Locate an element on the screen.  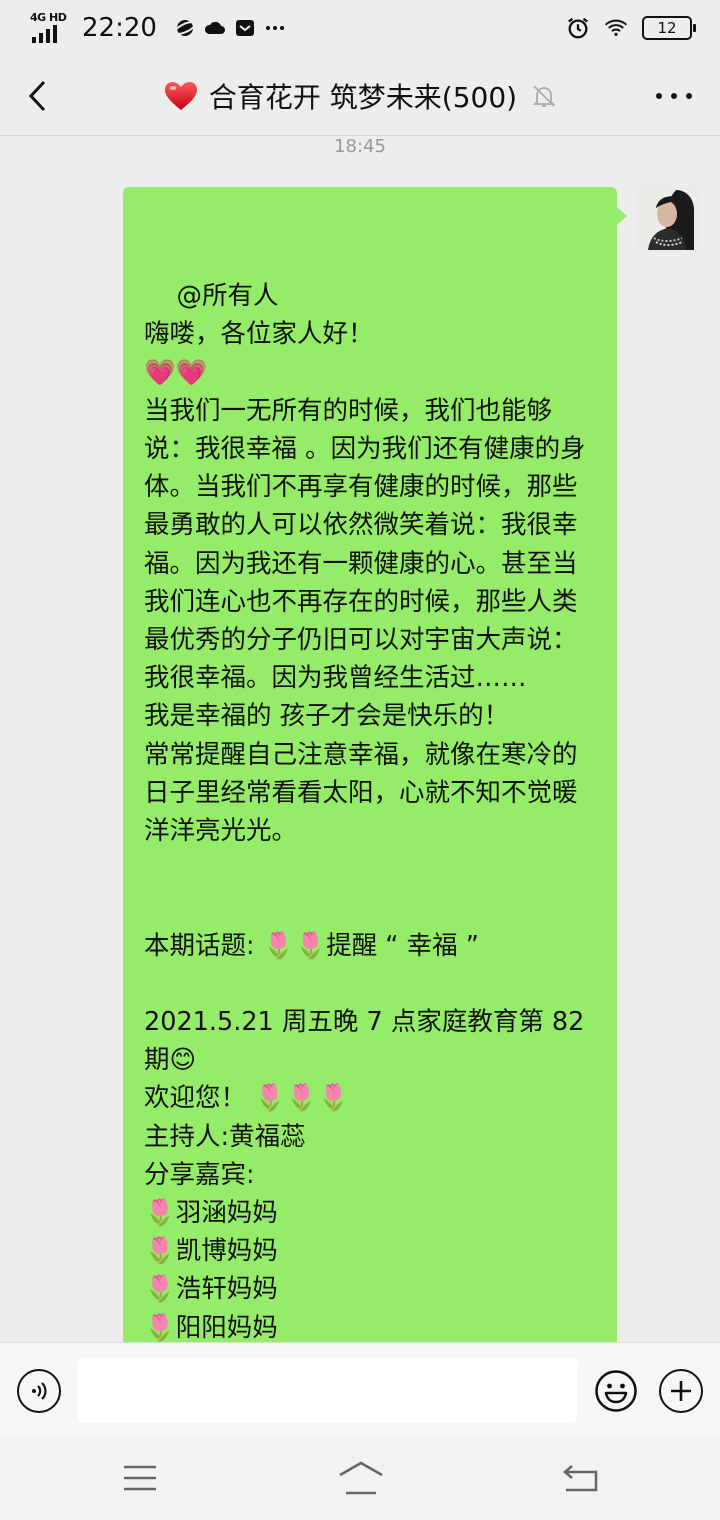
home-icon is located at coordinates (361, 1478).